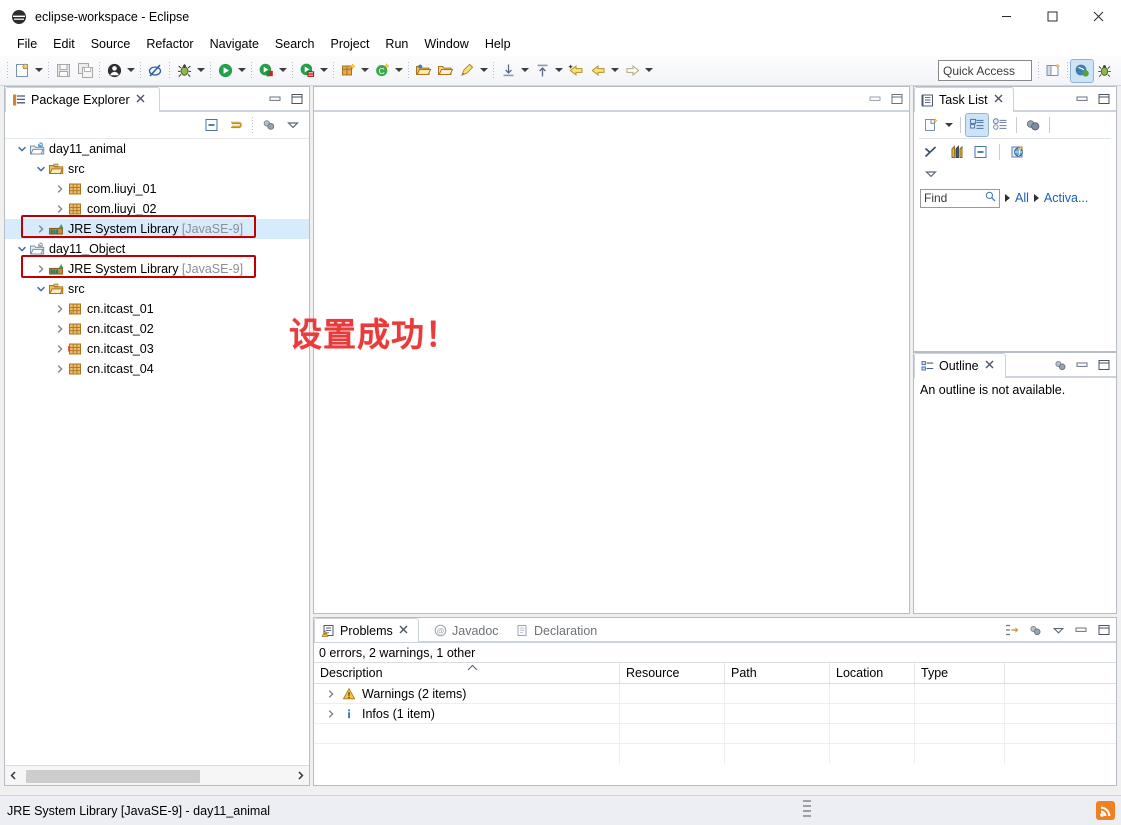  Describe the element at coordinates (715, 714) in the screenshot. I see `table-row: Infos (1 item)` at that location.